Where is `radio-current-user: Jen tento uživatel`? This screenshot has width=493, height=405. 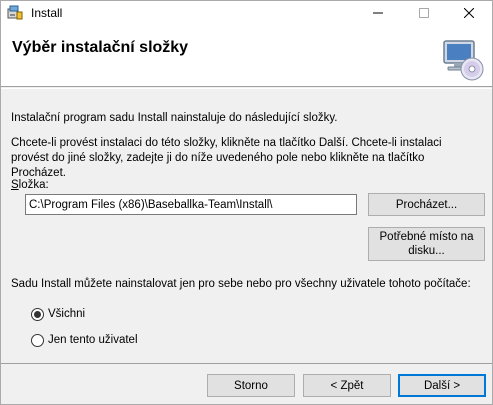
radio-current-user: Jen tento uživatel is located at coordinates (84, 340).